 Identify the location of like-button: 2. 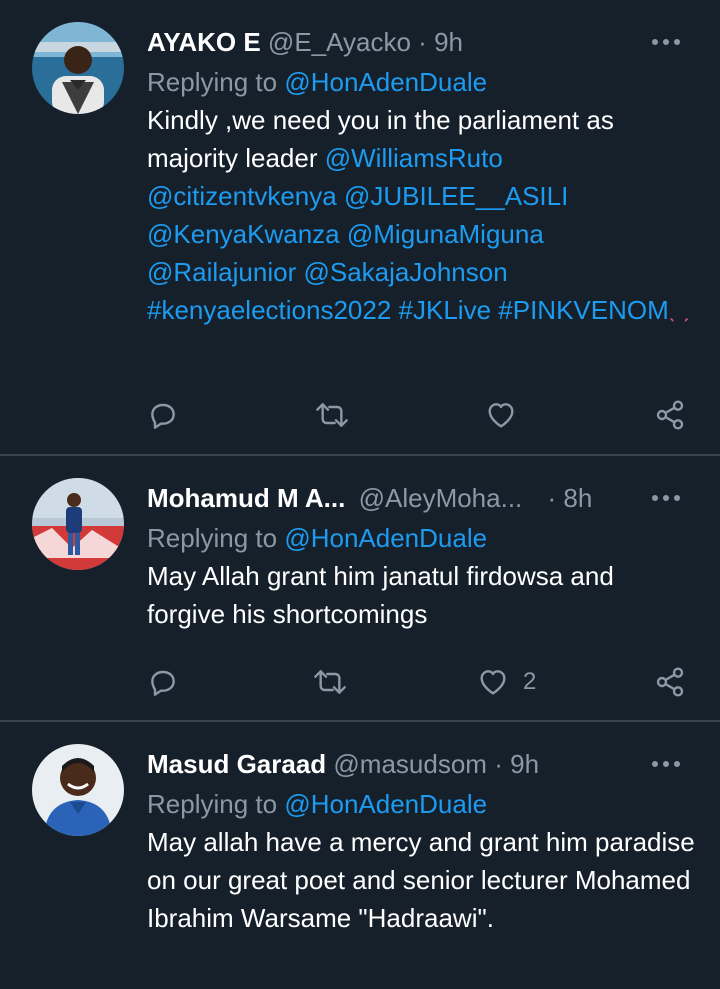
(506, 682).